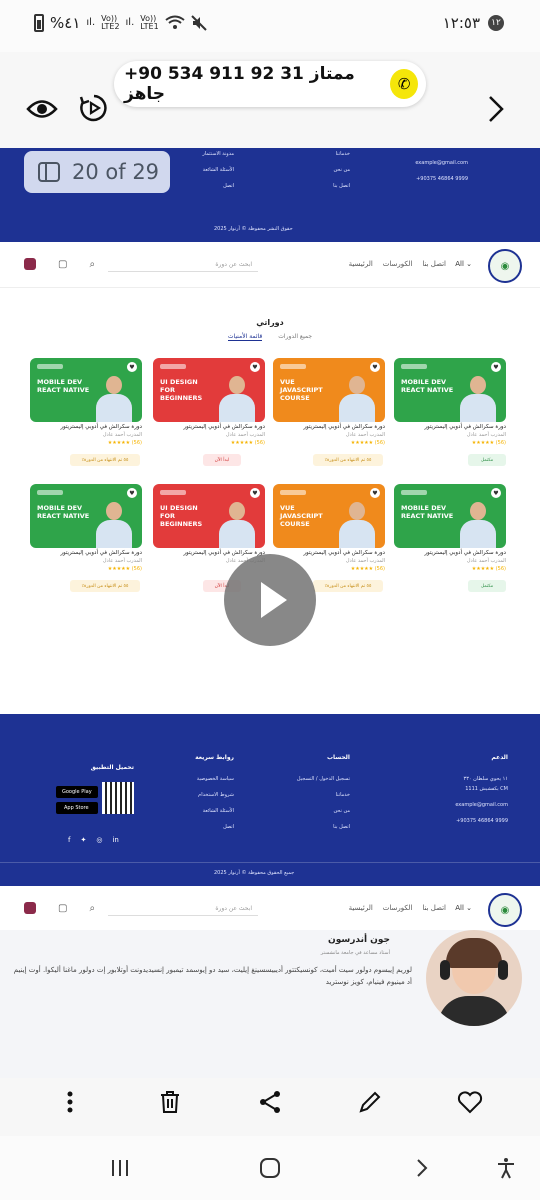 The image size is (540, 1200). Describe the element at coordinates (69, 840) in the screenshot. I see `facebook-icon: f` at that location.